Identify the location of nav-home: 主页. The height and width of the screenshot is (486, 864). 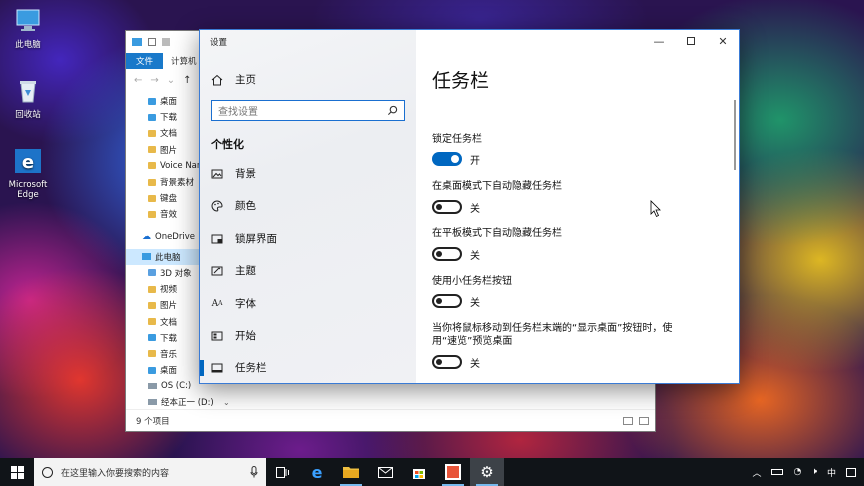
(233, 79).